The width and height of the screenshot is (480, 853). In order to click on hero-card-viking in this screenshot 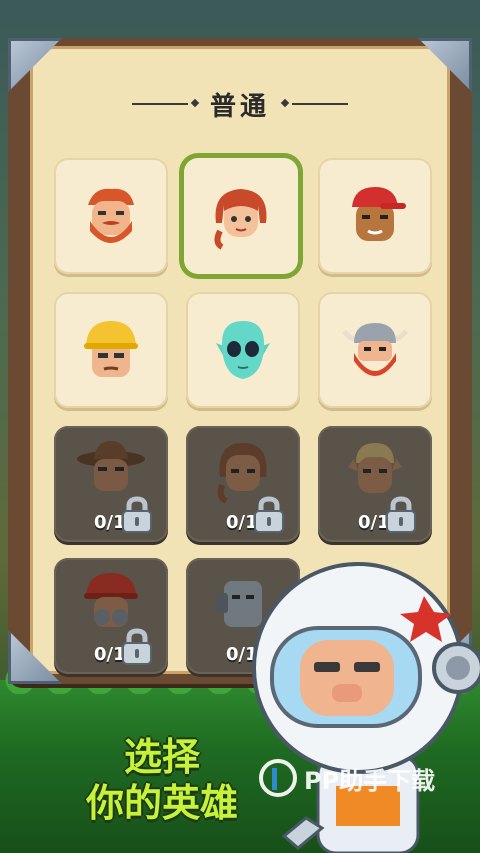, I will do `click(375, 350)`.